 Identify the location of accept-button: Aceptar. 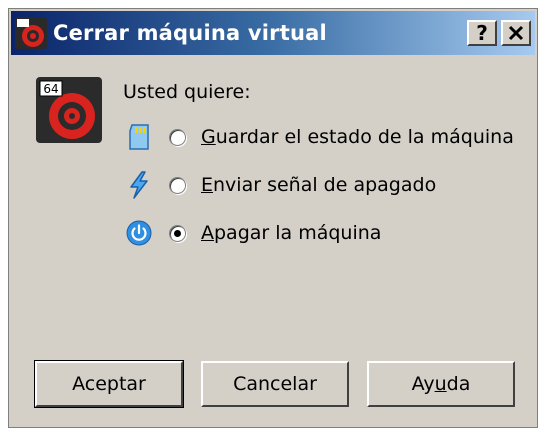
(109, 384).